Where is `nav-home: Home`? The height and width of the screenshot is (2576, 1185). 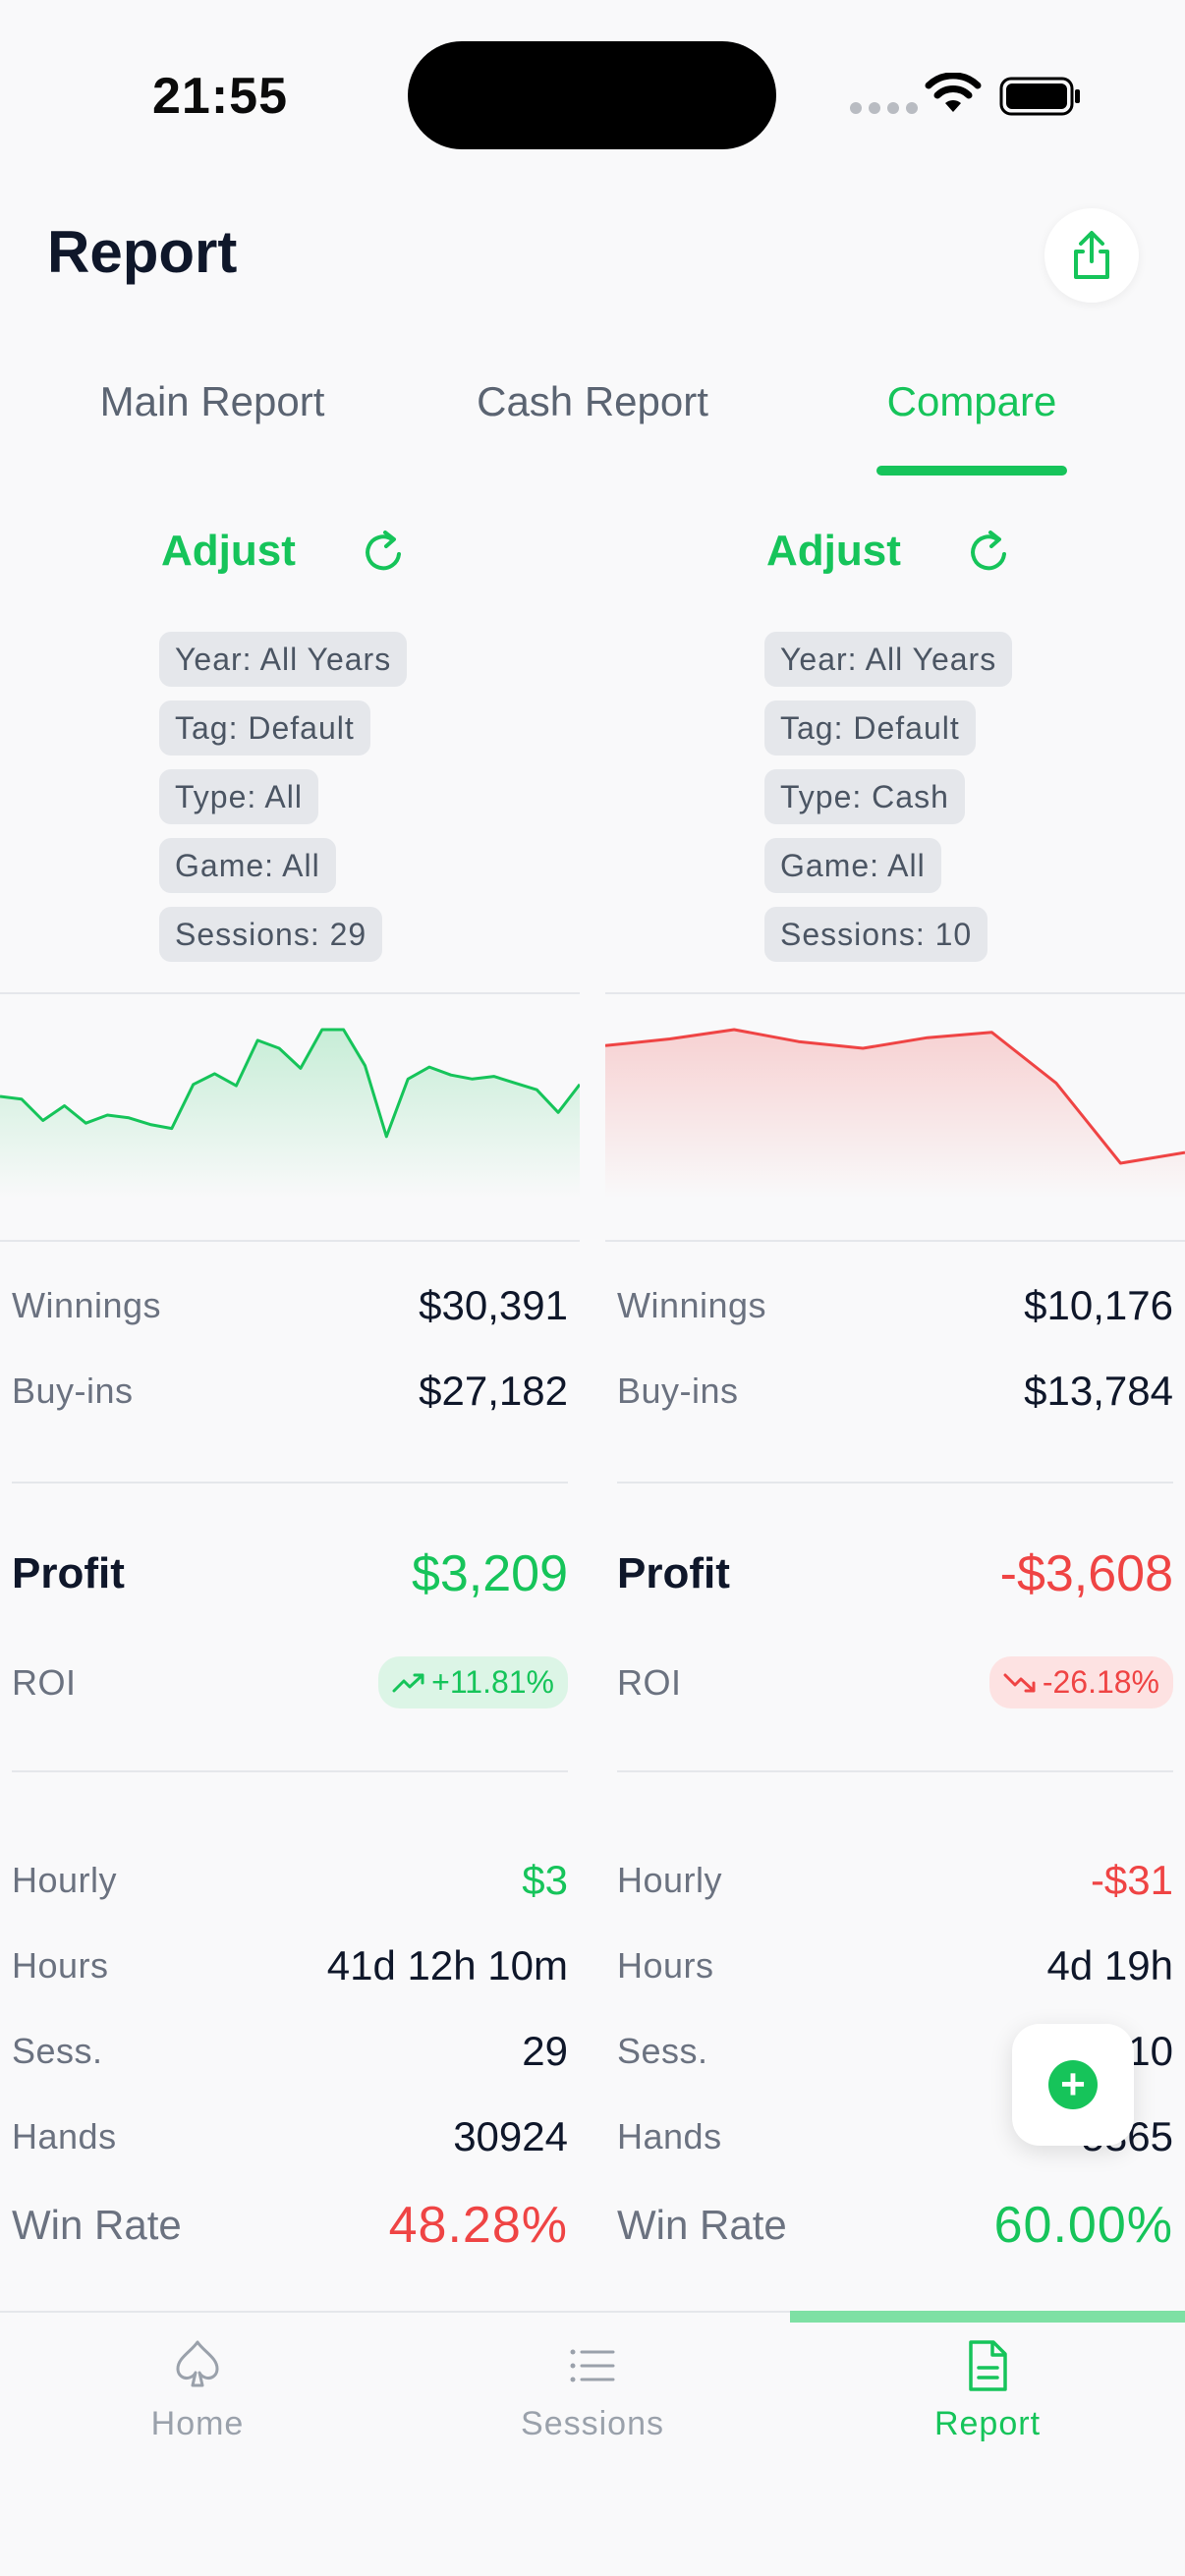
nav-home: Home is located at coordinates (198, 2390).